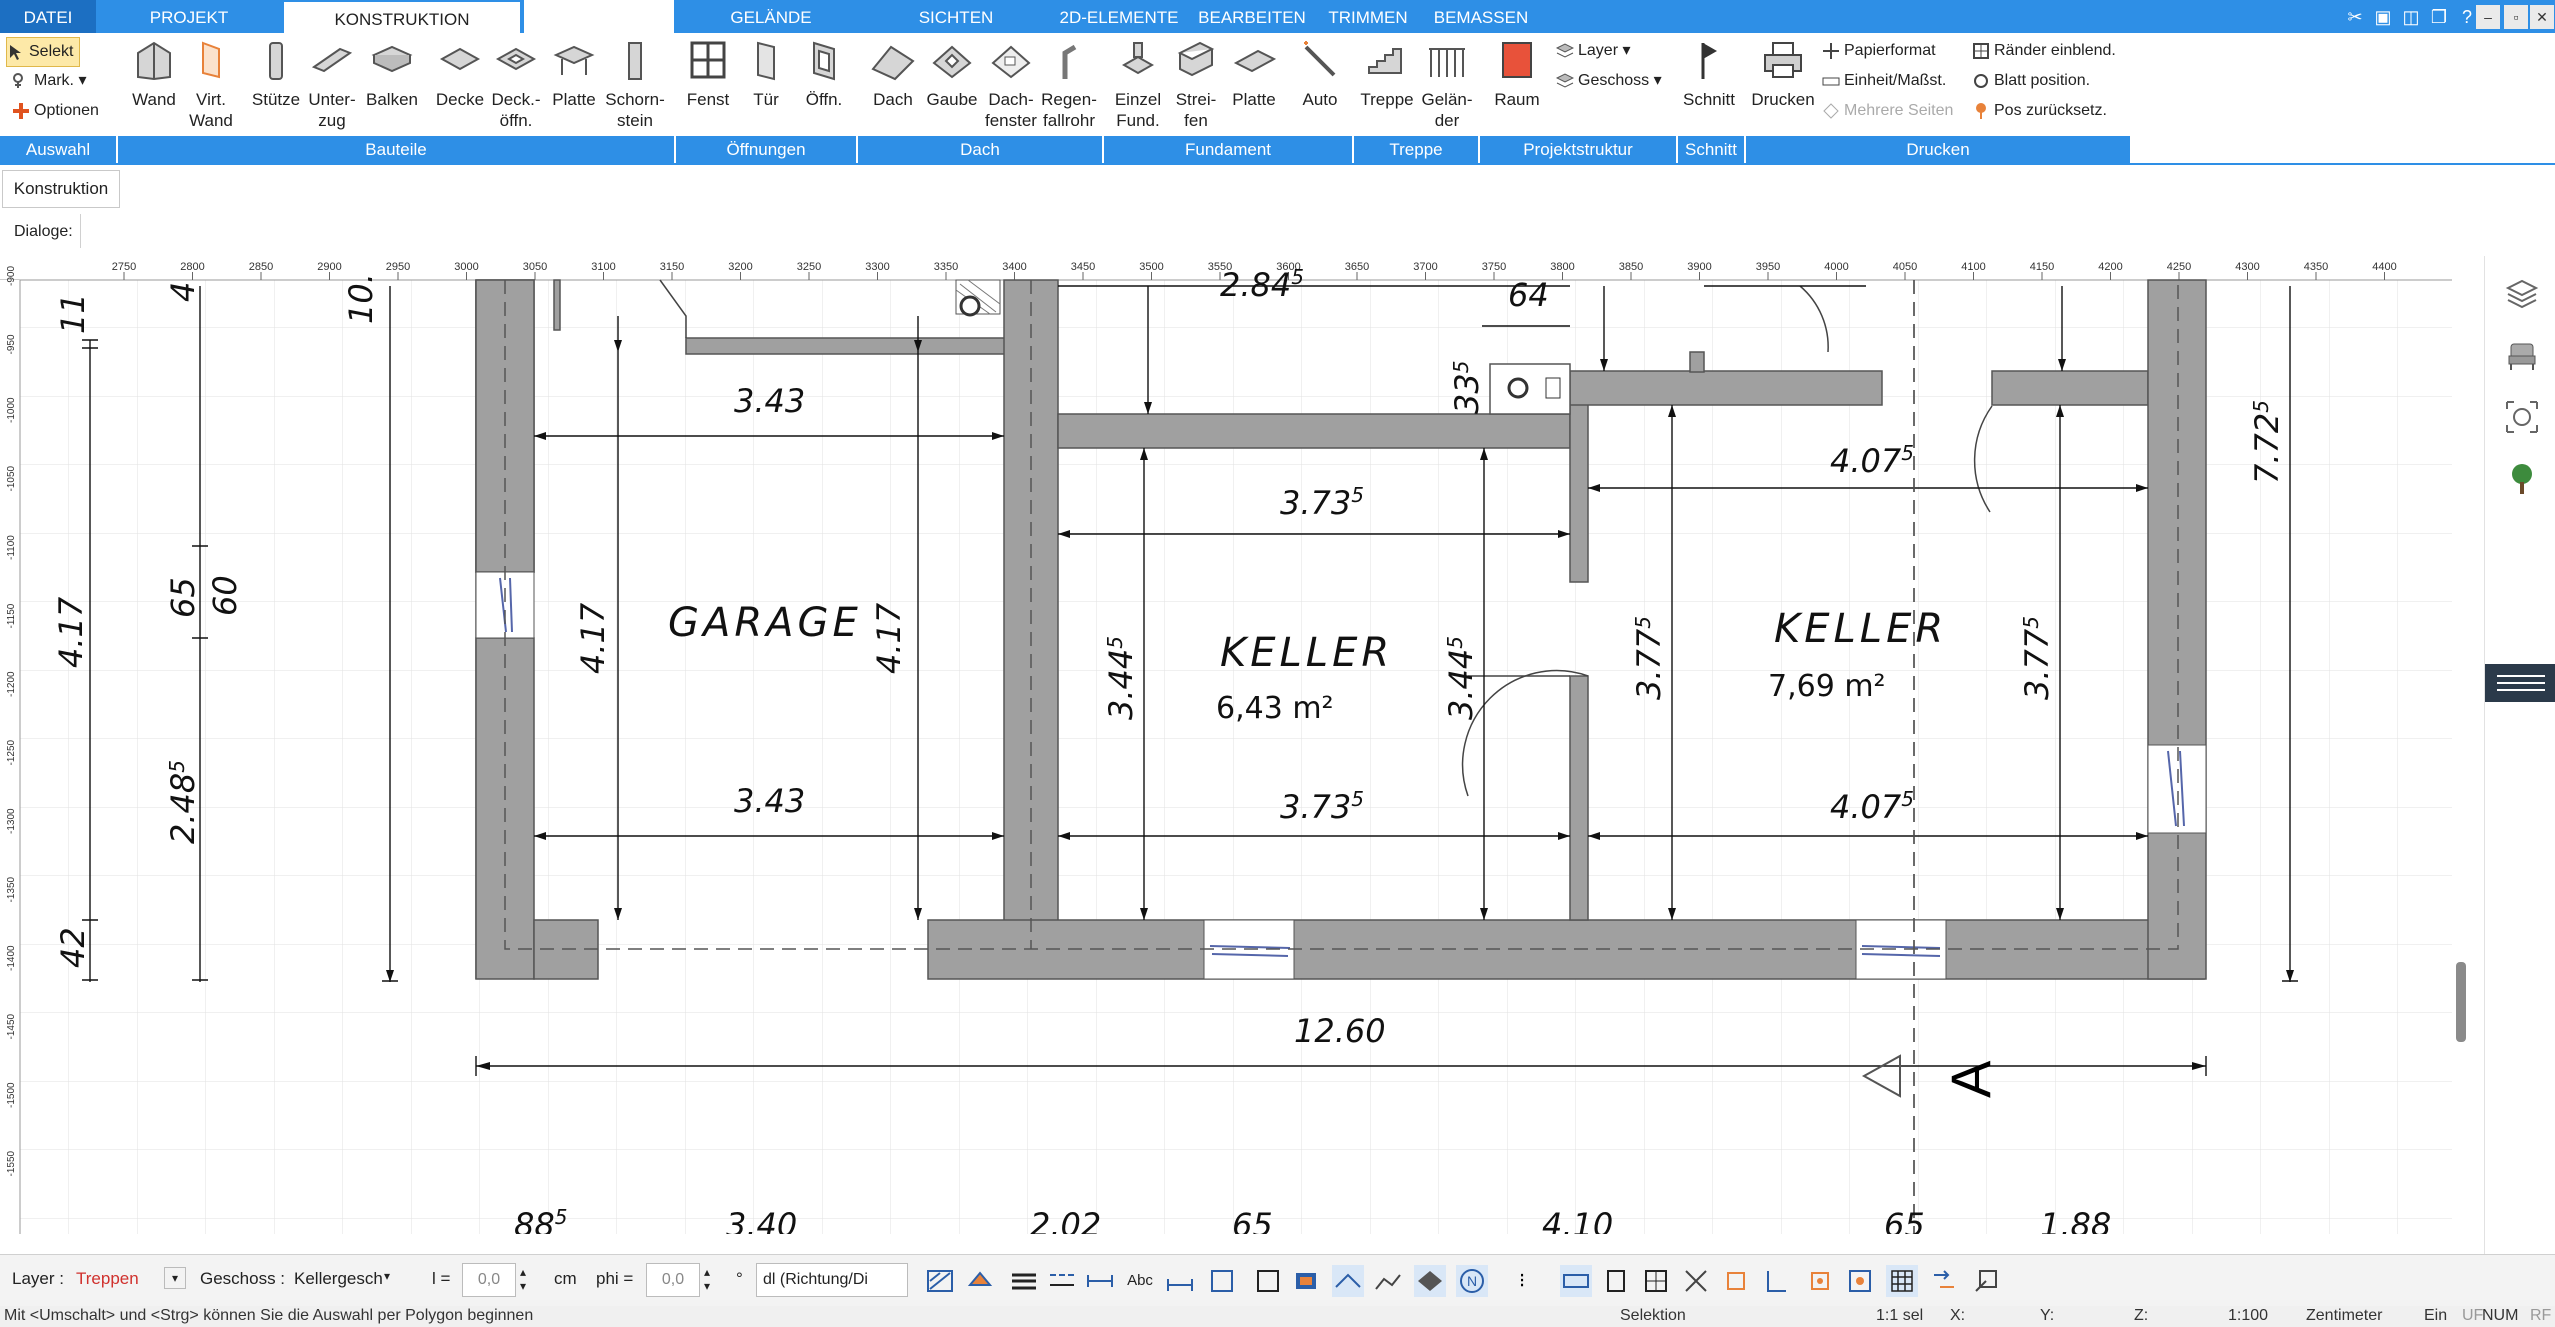 This screenshot has width=2555, height=1327. Describe the element at coordinates (980, 1281) in the screenshot. I see `fill-icon` at that location.